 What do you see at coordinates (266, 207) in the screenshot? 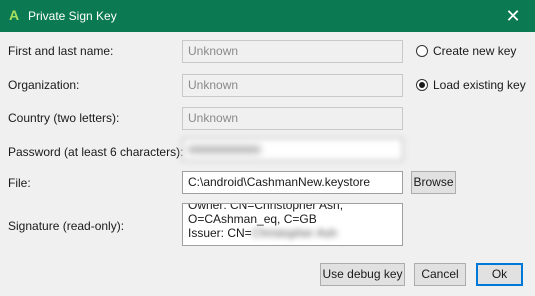
I see `signature-owner-line: Owner: CN=Christopher Ash,` at bounding box center [266, 207].